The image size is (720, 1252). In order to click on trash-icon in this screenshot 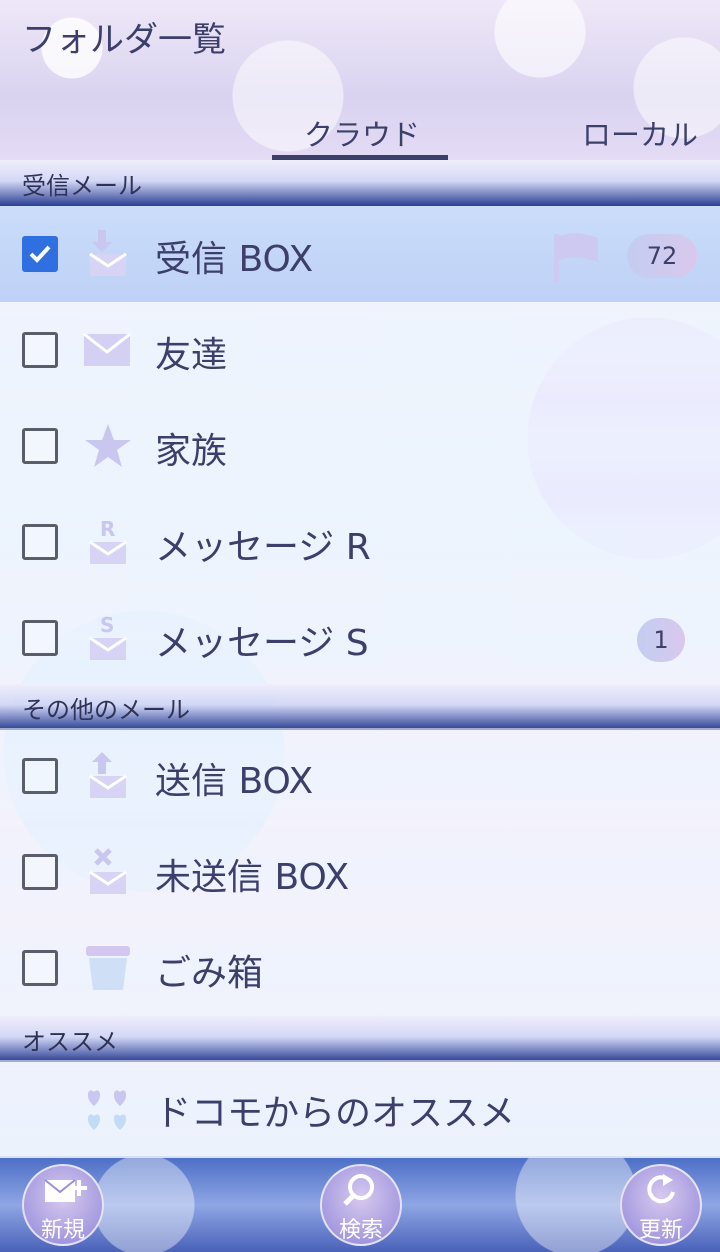, I will do `click(108, 968)`.